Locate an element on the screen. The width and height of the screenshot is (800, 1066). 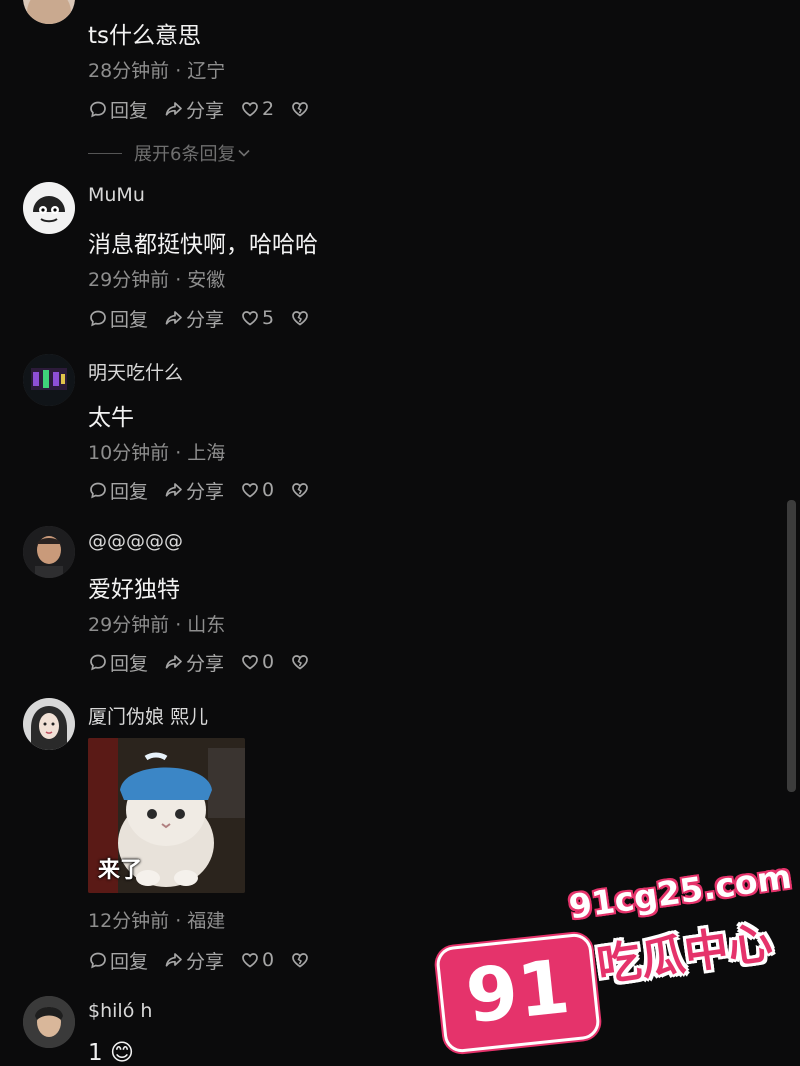
like-button: 5 is located at coordinates (257, 318).